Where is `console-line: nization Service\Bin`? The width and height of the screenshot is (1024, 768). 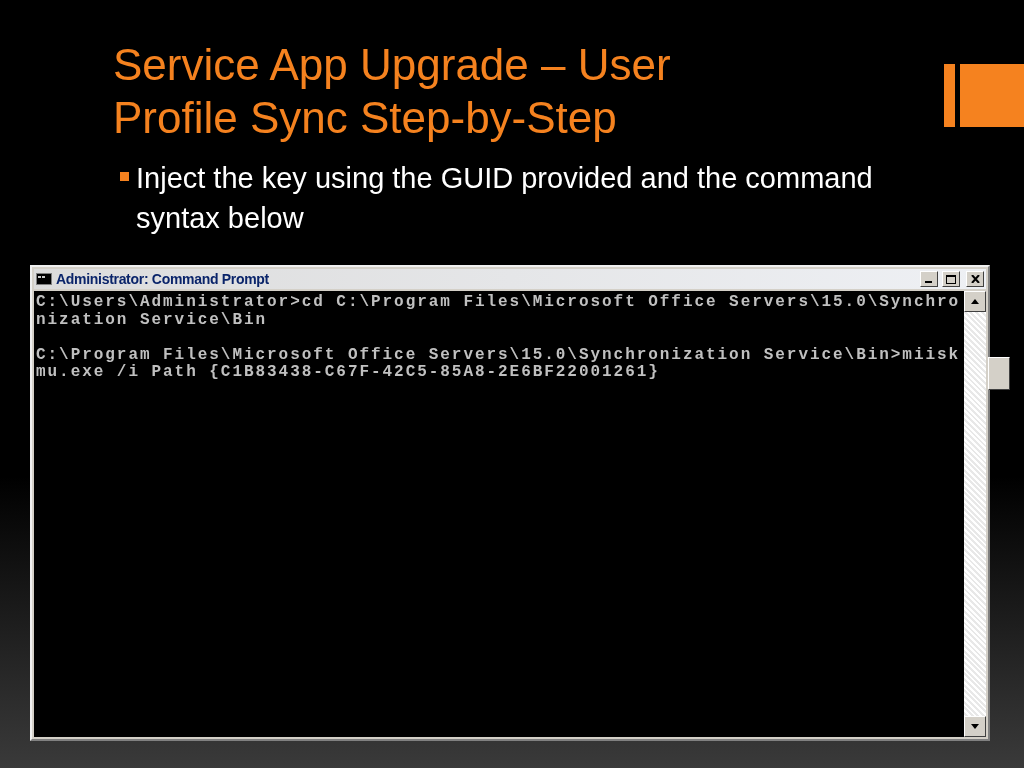 console-line: nization Service\Bin is located at coordinates (152, 320).